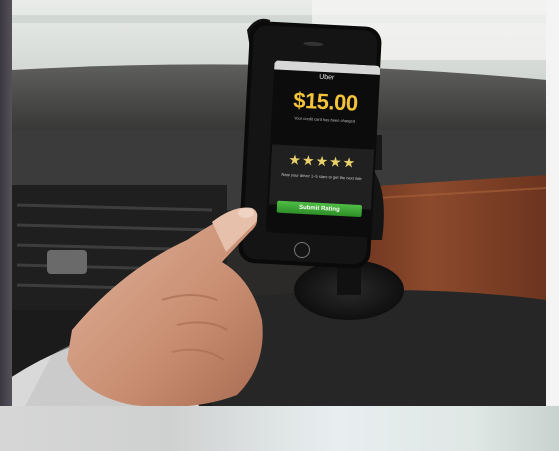 The width and height of the screenshot is (559, 451). Describe the element at coordinates (325, 101) in the screenshot. I see `fare-amount: $15.00` at that location.